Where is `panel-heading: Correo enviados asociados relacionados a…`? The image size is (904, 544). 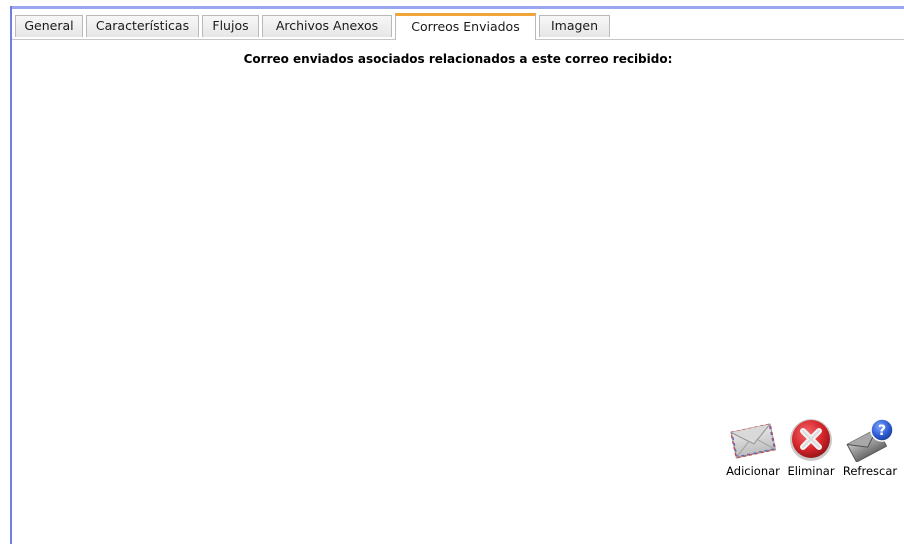 panel-heading: Correo enviados asociados relacionados a… is located at coordinates (458, 59).